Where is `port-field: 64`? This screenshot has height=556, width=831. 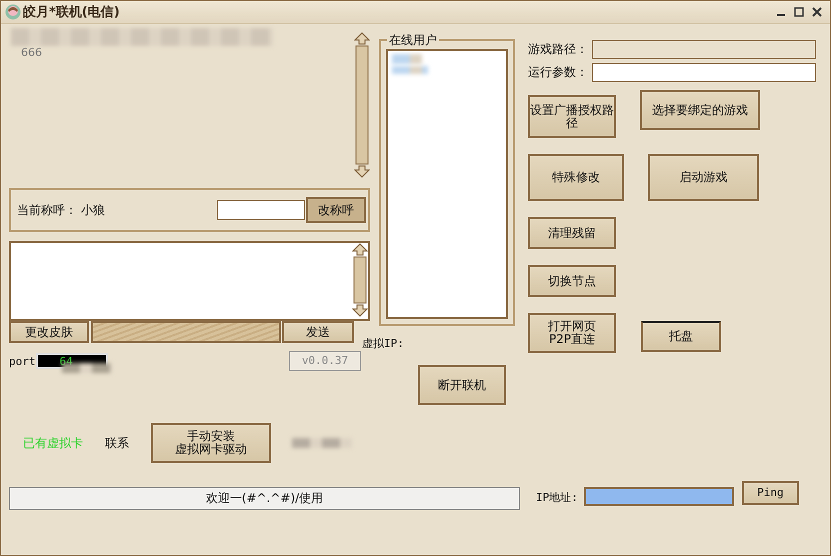
port-field: 64 is located at coordinates (72, 361).